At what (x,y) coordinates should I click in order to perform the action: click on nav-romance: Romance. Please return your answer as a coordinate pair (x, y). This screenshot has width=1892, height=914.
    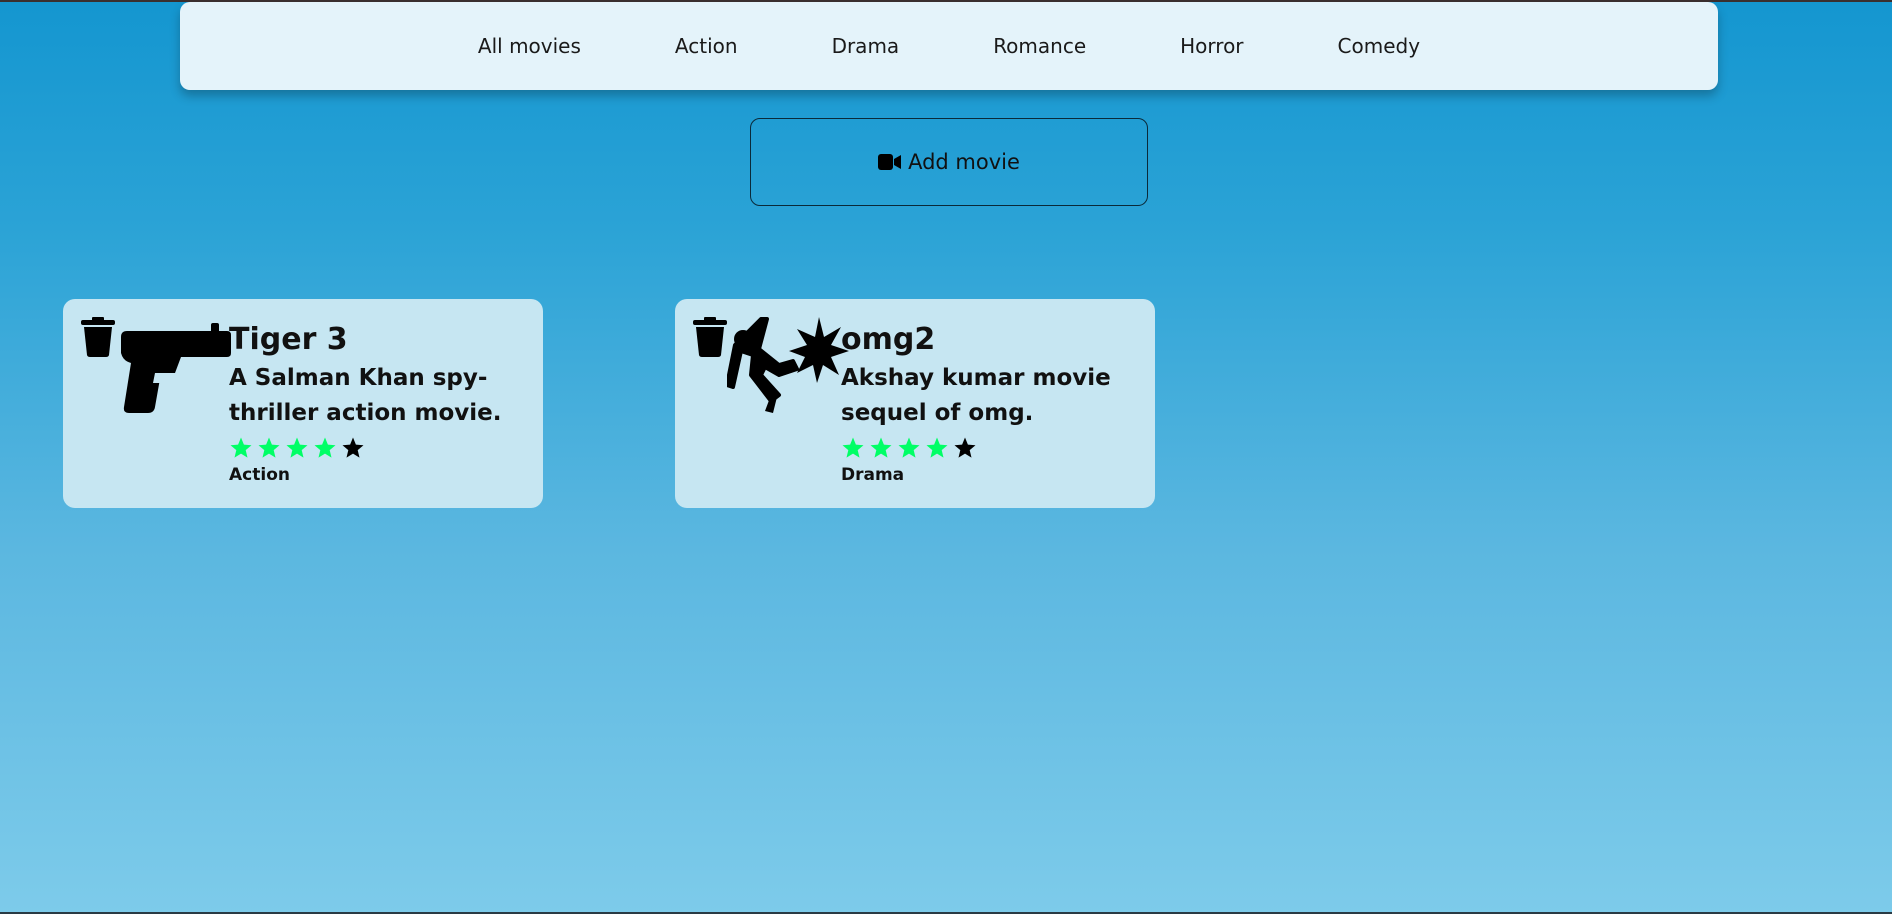
    Looking at the image, I should click on (1039, 46).